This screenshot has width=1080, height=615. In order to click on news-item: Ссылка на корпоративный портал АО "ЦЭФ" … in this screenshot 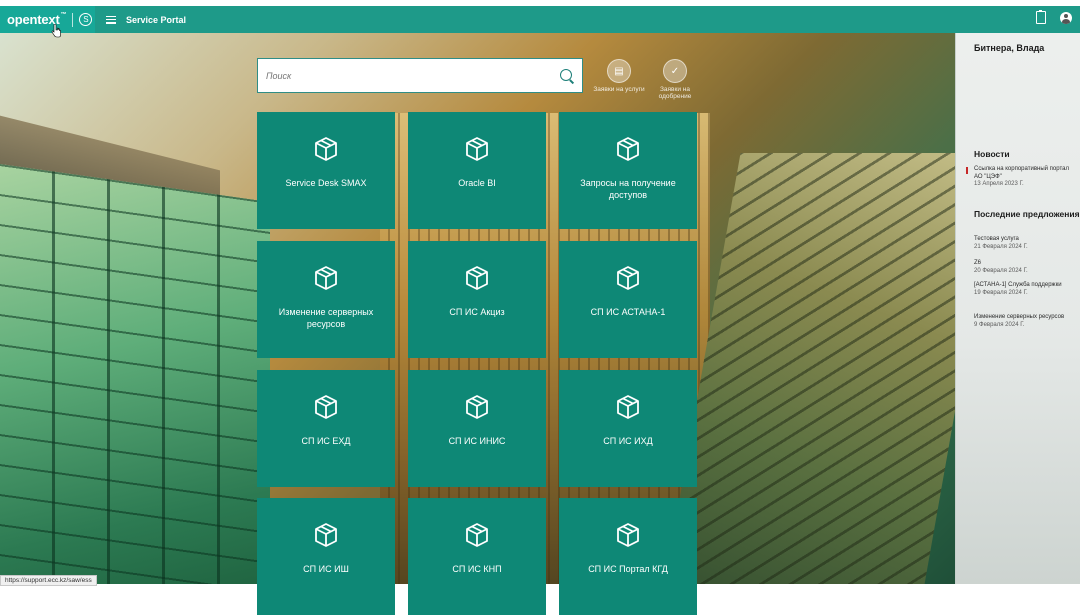, I will do `click(1024, 177)`.